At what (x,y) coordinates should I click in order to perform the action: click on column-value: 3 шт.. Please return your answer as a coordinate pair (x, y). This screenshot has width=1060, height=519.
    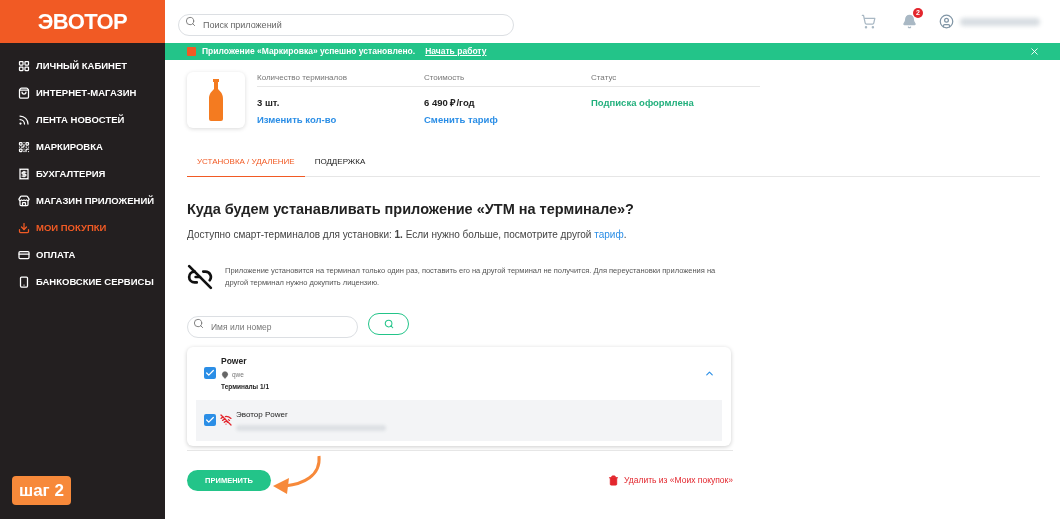
    Looking at the image, I should click on (269, 103).